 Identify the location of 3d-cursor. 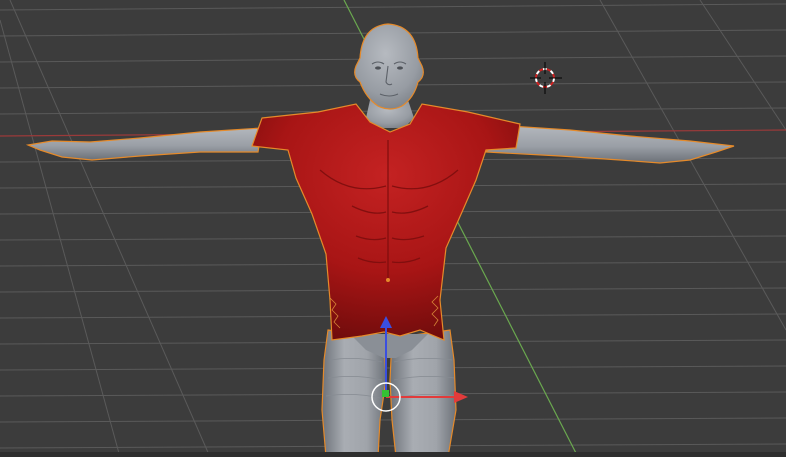
(546, 78).